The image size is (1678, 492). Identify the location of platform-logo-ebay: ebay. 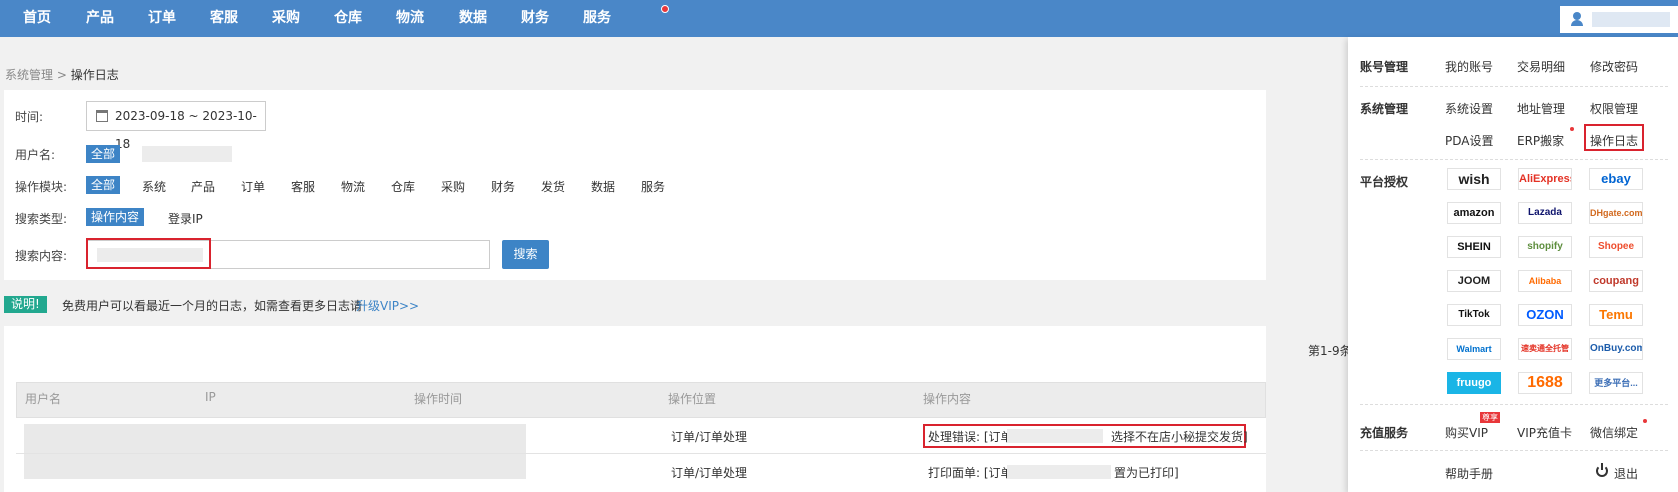
(1616, 179).